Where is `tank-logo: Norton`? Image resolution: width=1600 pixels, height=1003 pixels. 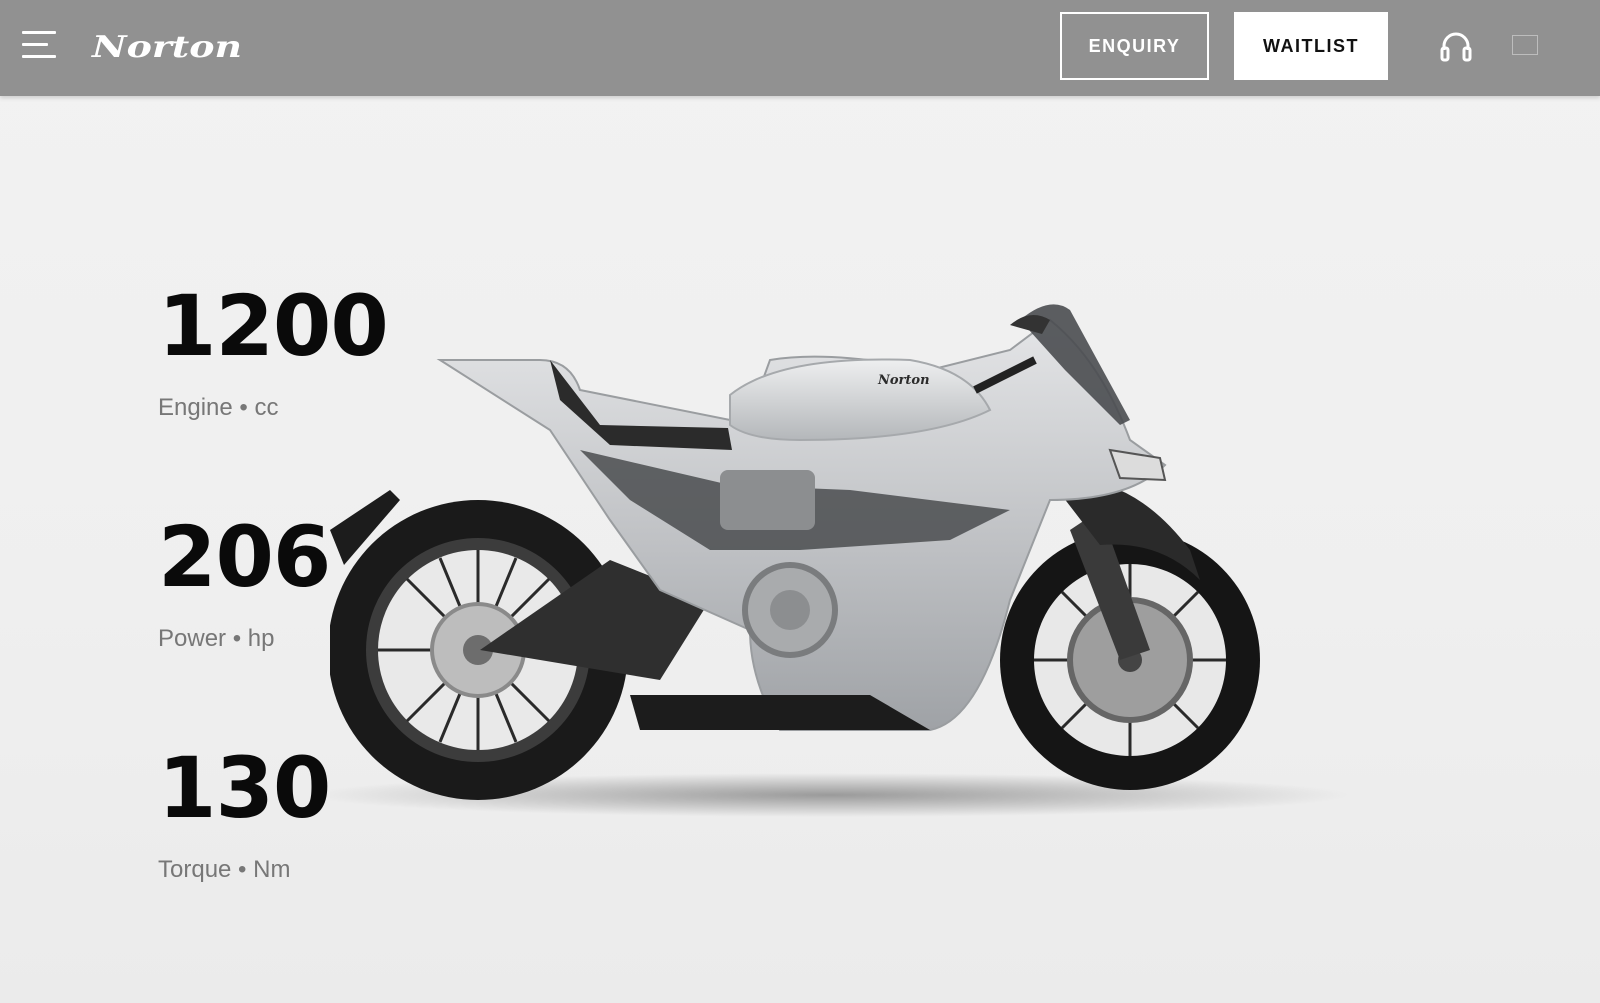
tank-logo: Norton is located at coordinates (903, 380).